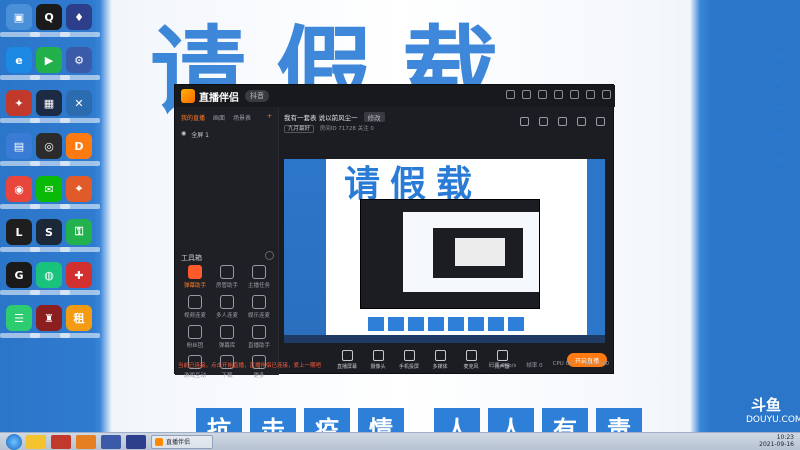 The width and height of the screenshot is (800, 450). I want to click on taskbar-app-icon, so click(86, 441).